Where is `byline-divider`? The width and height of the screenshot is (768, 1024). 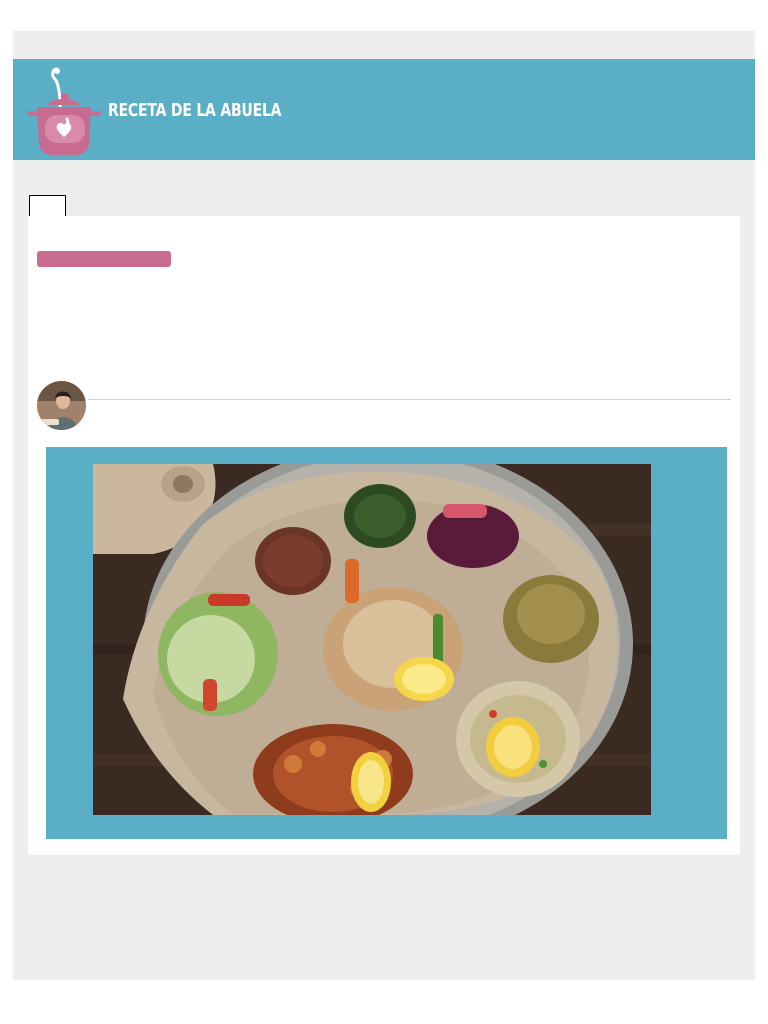
byline-divider is located at coordinates (409, 399).